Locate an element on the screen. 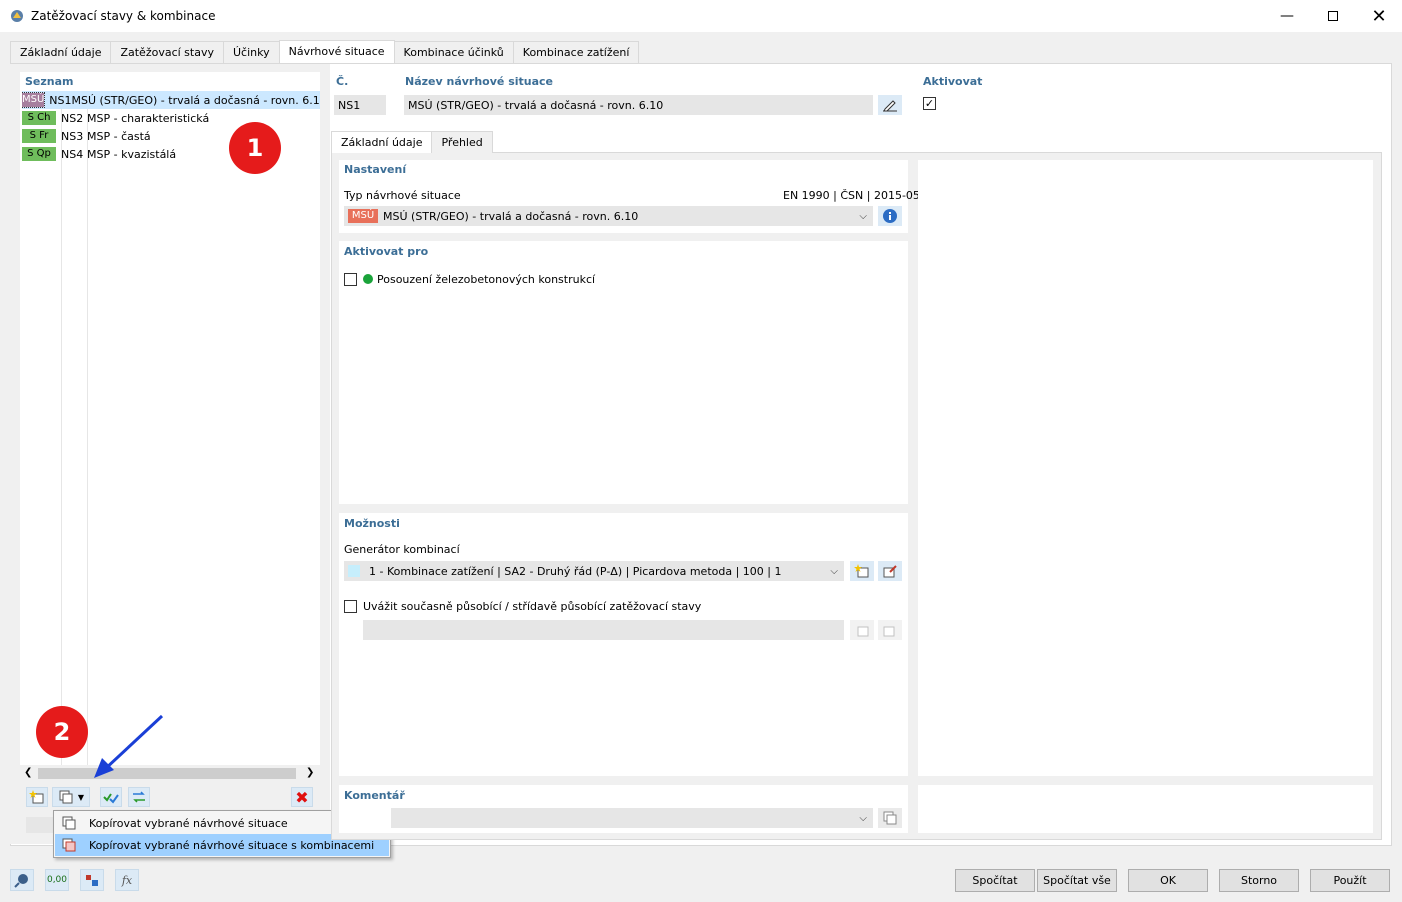 The image size is (1402, 902). delete-button: ✖ is located at coordinates (302, 797).